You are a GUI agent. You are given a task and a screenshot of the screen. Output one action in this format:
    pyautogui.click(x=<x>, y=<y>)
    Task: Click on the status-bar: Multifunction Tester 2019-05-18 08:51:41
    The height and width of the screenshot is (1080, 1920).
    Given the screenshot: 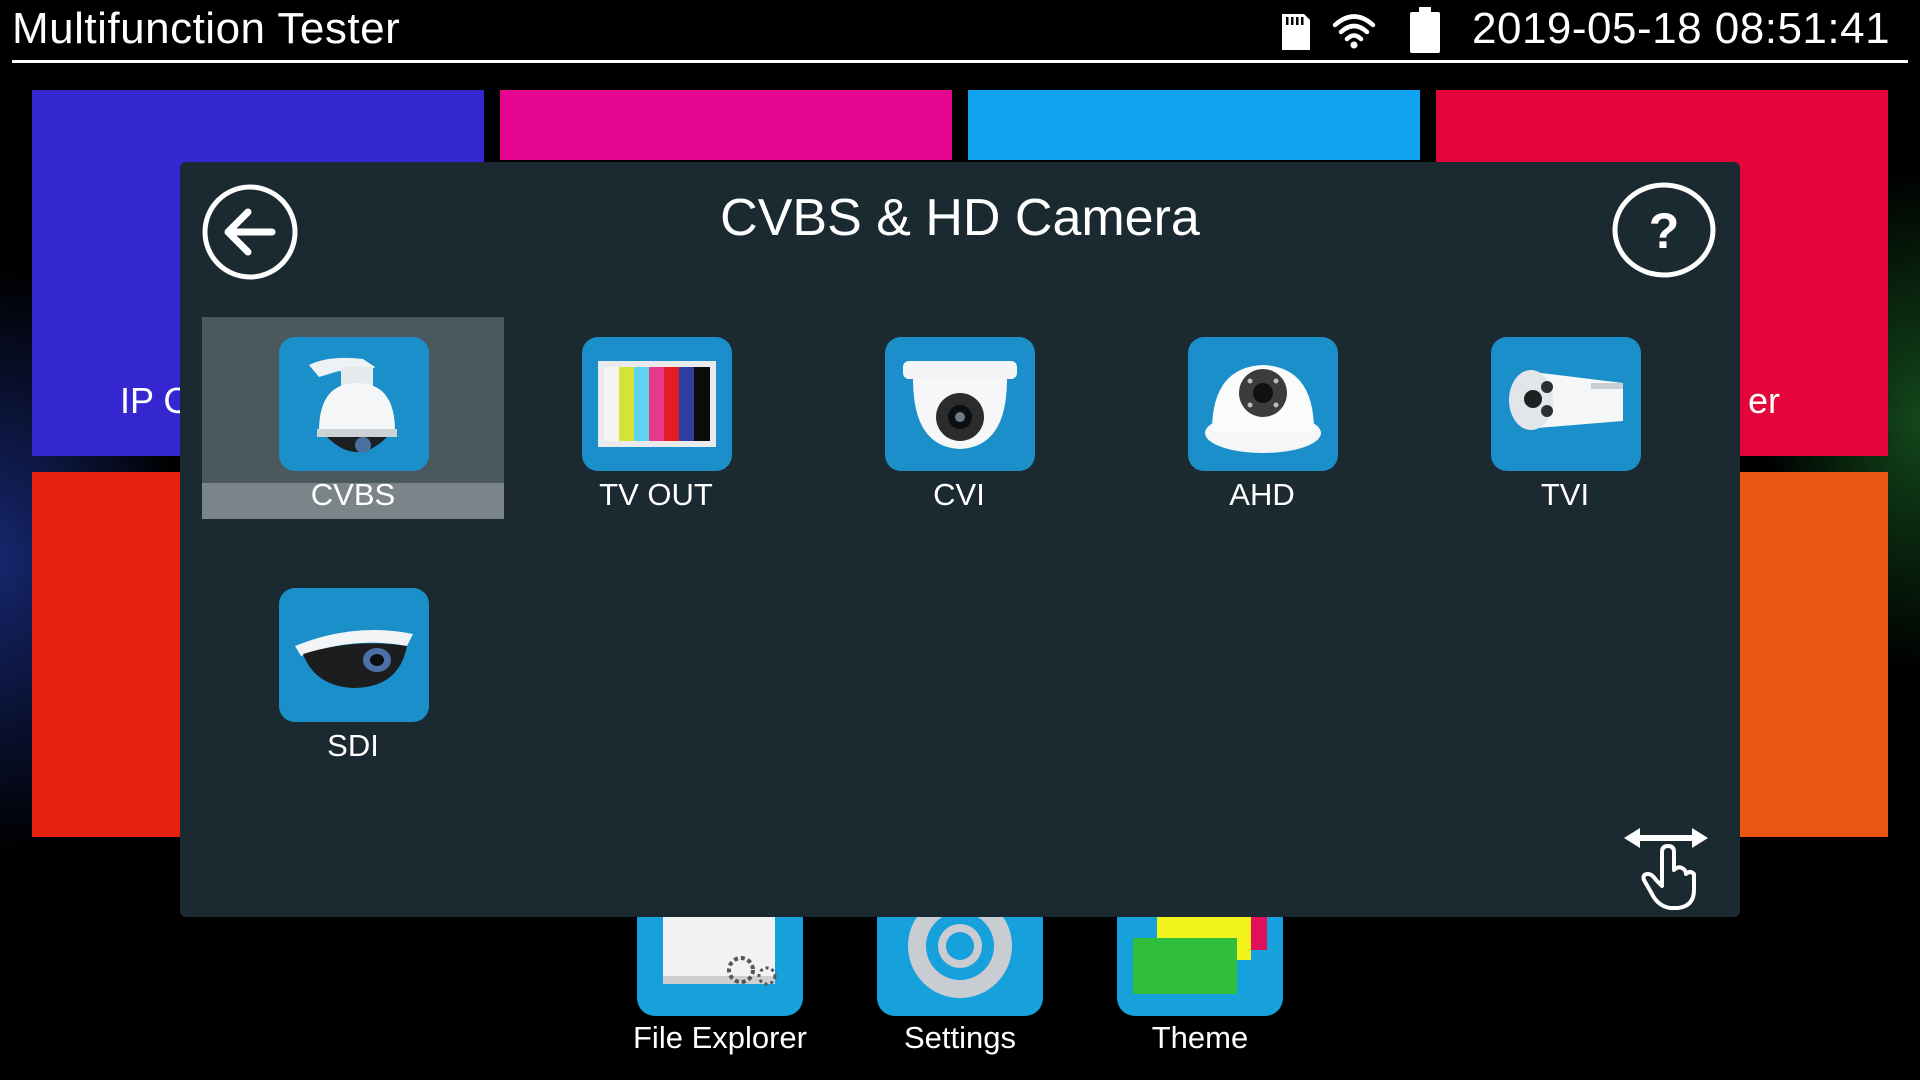 What is the action you would take?
    pyautogui.click(x=960, y=31)
    